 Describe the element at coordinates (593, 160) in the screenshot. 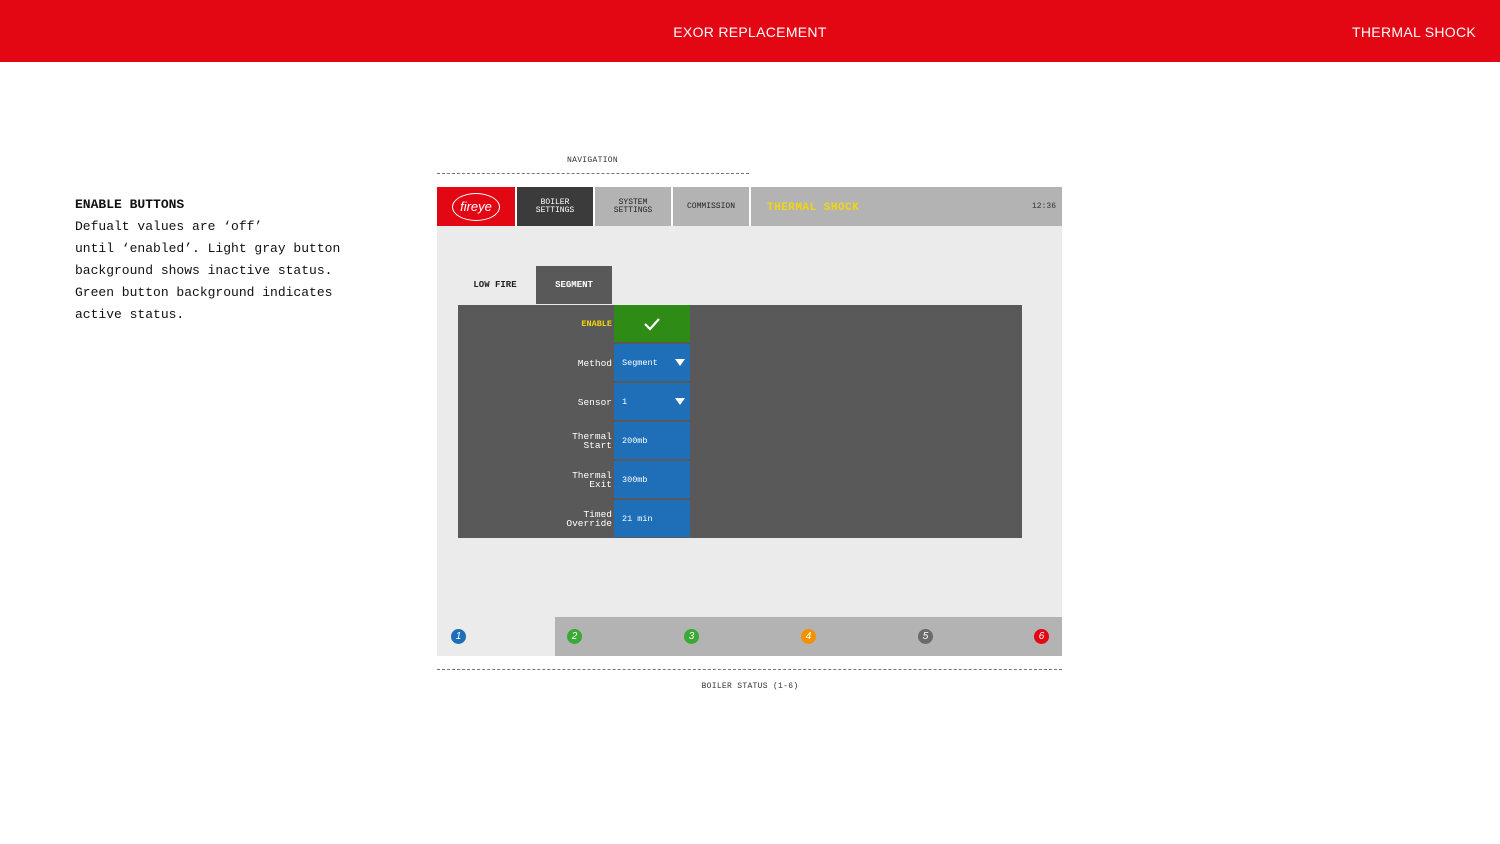

I see `navigation-caption: NAVIGATION` at that location.